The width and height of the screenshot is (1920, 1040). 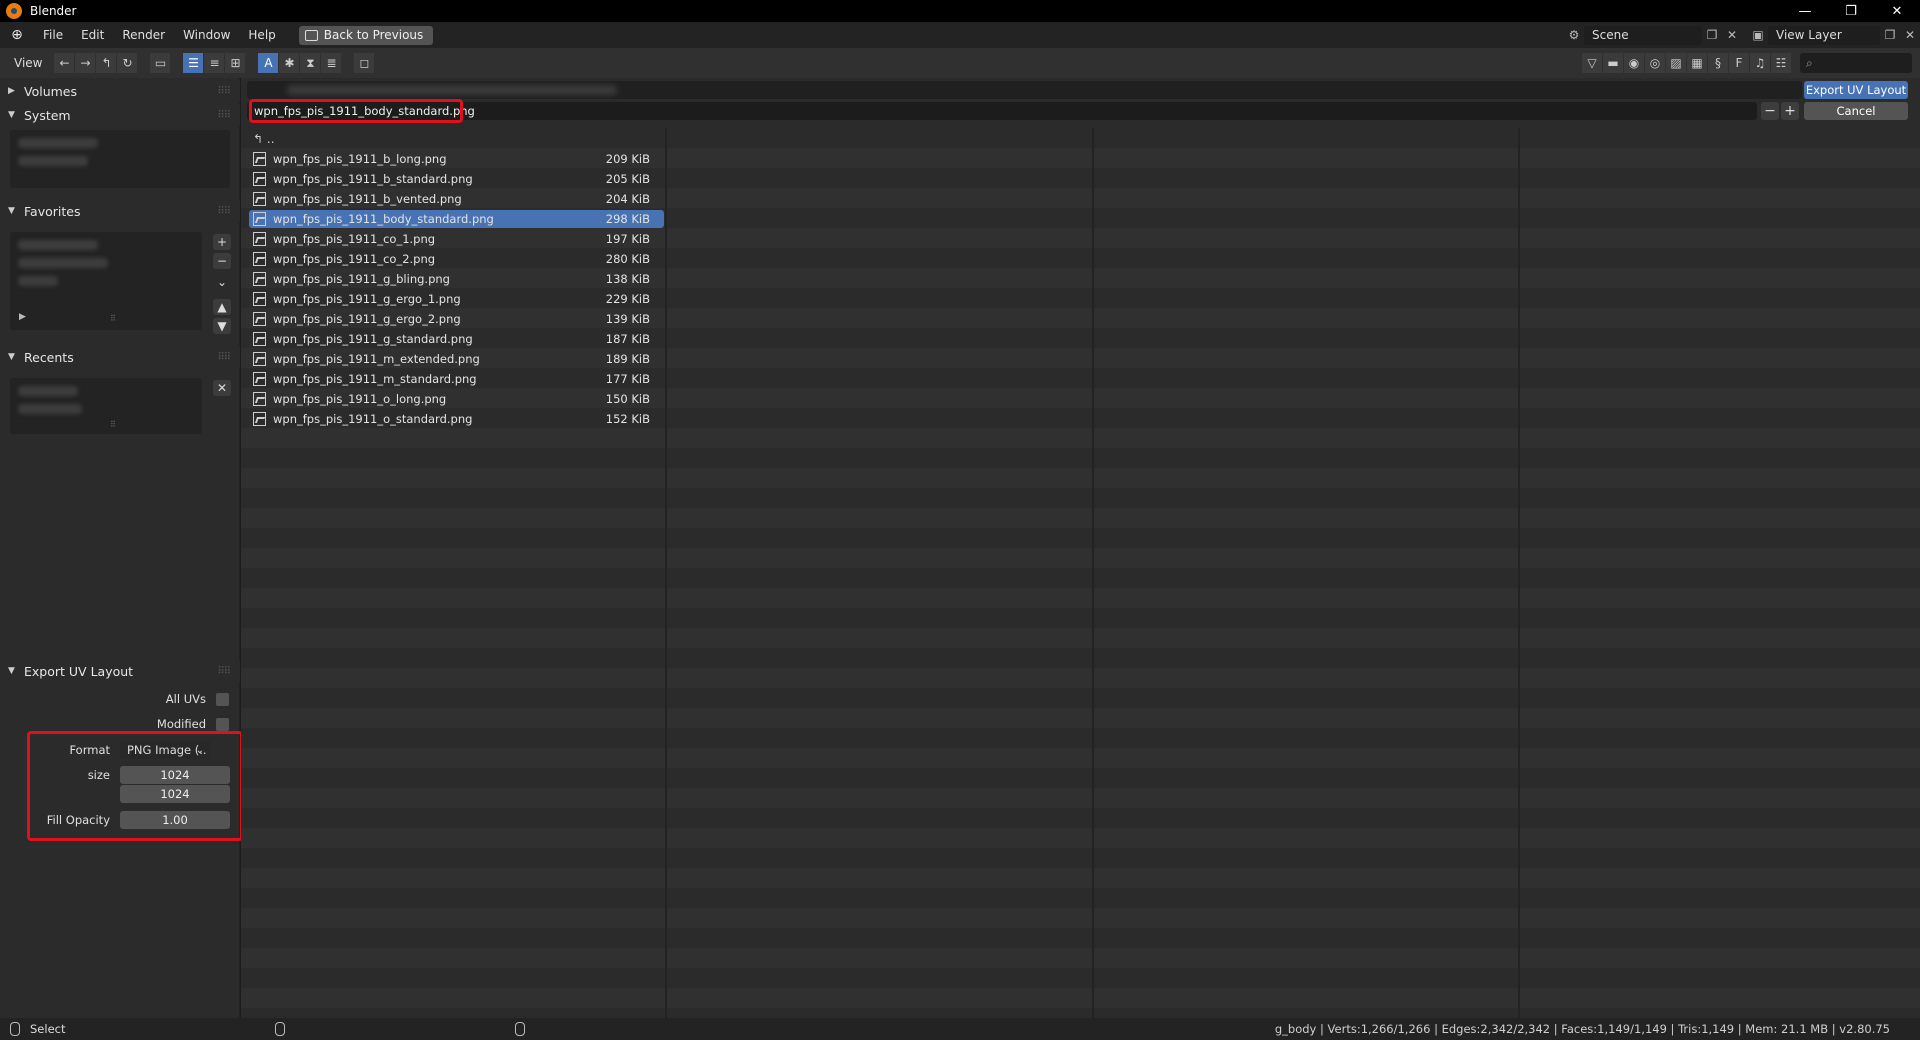 What do you see at coordinates (364, 63) in the screenshot?
I see `show-hidden-icon: ◻` at bounding box center [364, 63].